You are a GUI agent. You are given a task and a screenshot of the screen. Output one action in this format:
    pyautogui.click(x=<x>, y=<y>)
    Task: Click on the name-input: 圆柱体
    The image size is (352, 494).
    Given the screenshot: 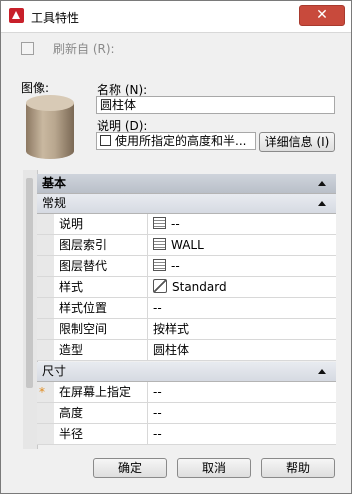 What is the action you would take?
    pyautogui.click(x=215, y=105)
    